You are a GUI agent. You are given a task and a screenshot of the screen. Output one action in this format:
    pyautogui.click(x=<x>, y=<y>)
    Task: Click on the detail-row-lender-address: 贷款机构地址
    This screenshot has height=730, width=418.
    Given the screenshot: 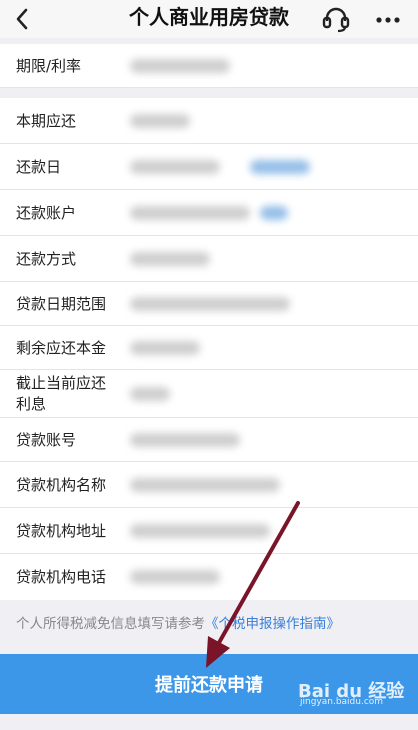 What is the action you would take?
    pyautogui.click(x=209, y=531)
    